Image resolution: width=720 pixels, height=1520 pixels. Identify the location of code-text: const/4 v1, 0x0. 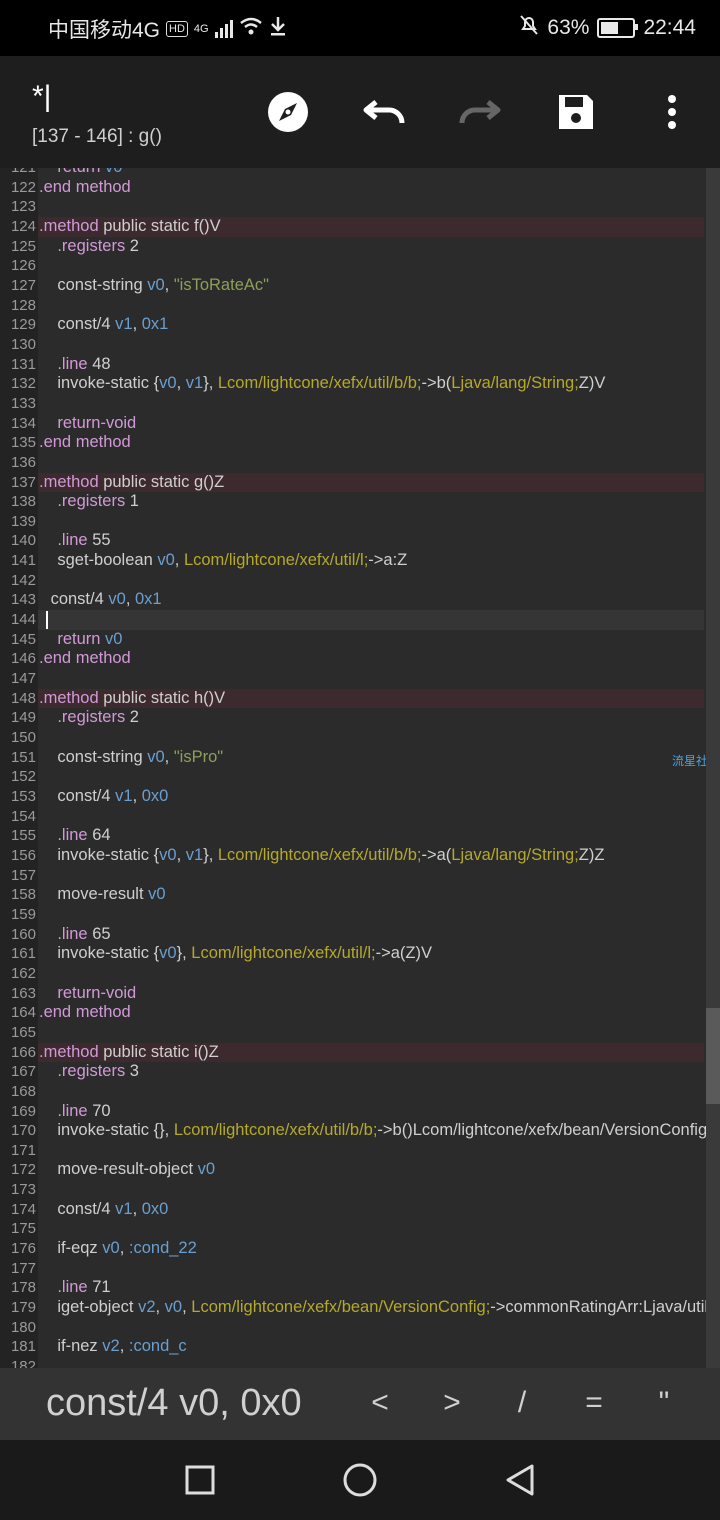
(104, 1208).